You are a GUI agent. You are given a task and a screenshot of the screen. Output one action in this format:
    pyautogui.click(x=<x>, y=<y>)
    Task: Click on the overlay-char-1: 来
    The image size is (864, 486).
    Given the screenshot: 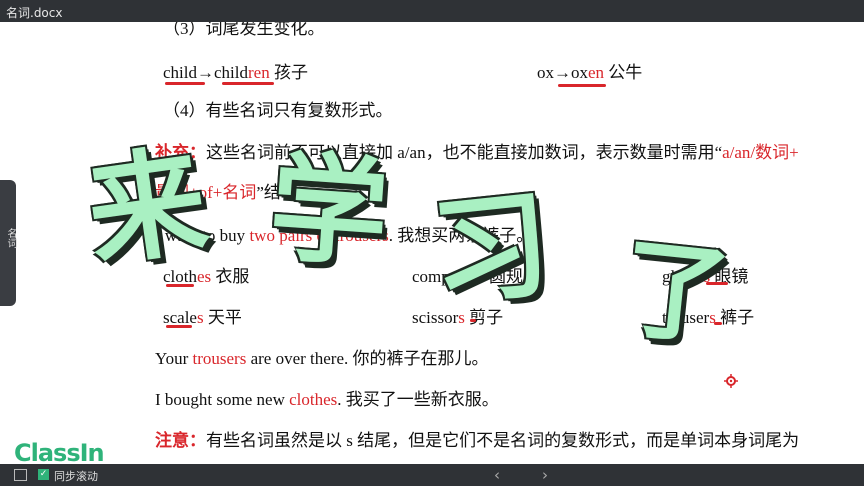 What is the action you would take?
    pyautogui.click(x=147, y=207)
    